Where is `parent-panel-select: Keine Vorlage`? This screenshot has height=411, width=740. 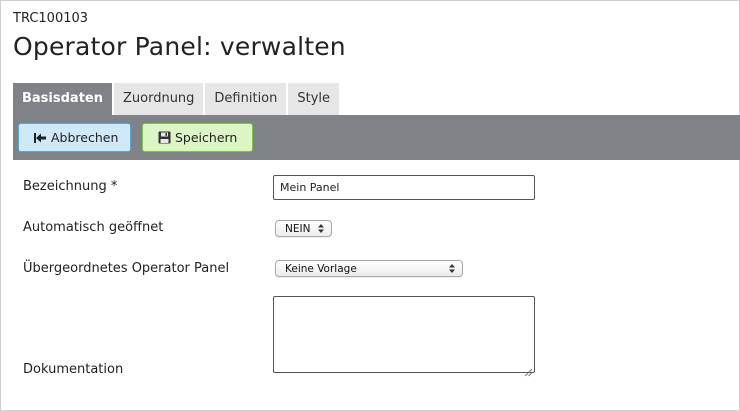
parent-panel-select: Keine Vorlage is located at coordinates (369, 268).